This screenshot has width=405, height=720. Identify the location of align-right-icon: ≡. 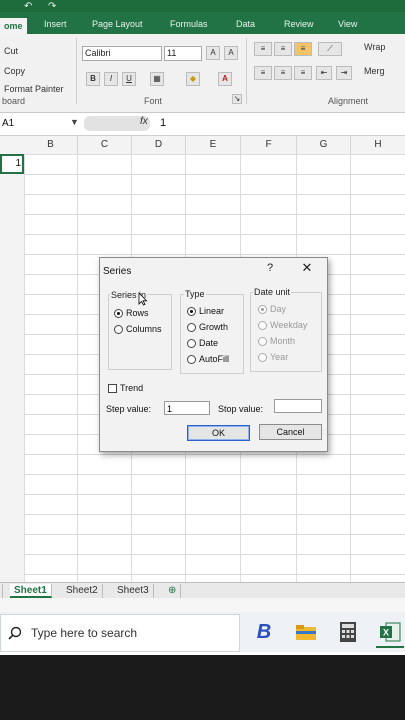
(303, 73).